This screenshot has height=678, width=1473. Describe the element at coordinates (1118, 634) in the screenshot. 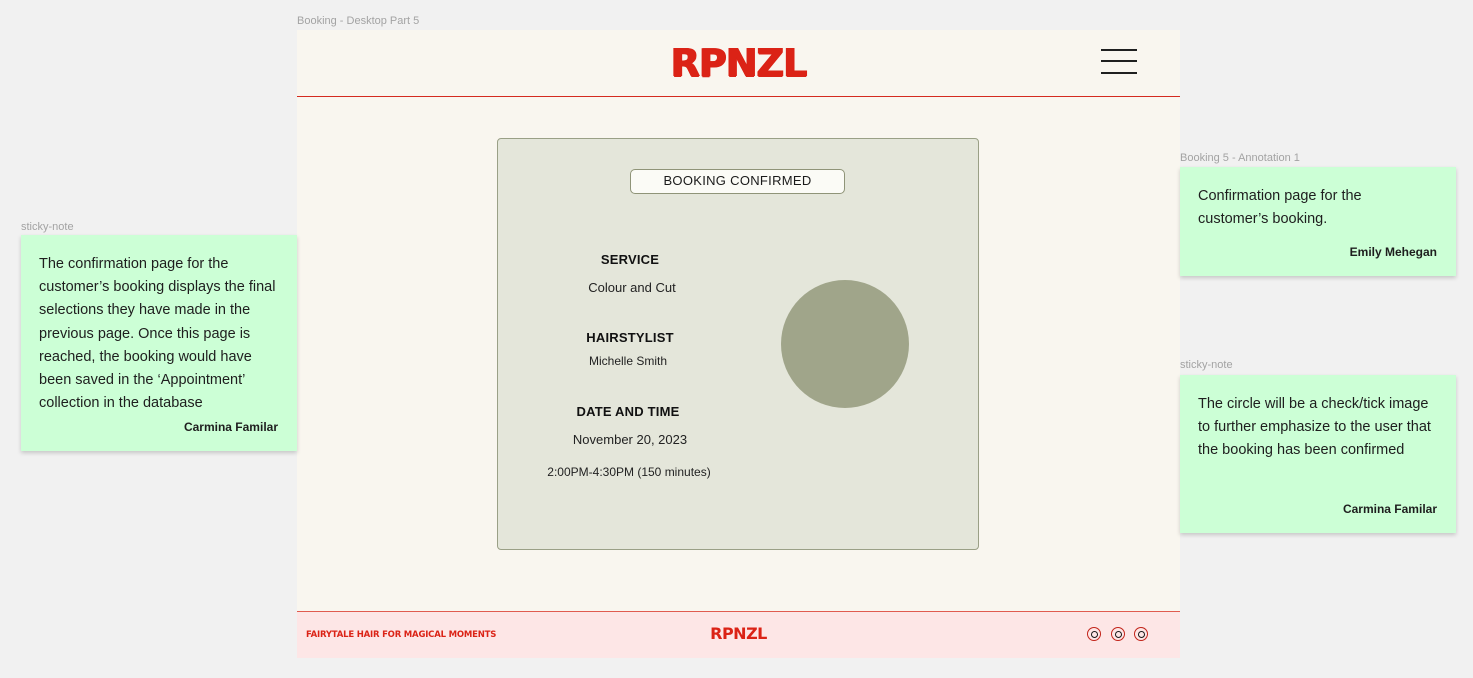

I see `facebook-icon` at that location.